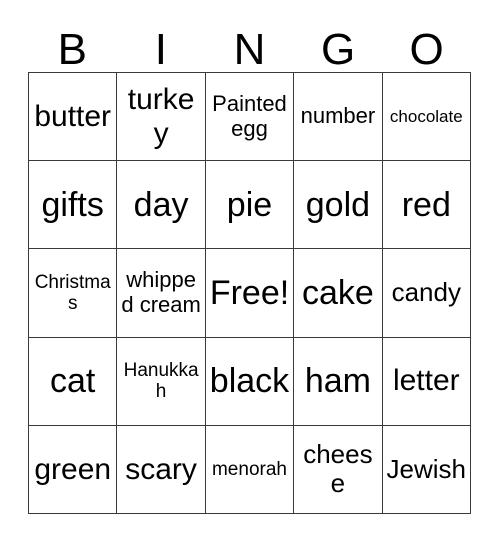 The height and width of the screenshot is (544, 500). I want to click on bingo-cell-free-space: Free!, so click(250, 293).